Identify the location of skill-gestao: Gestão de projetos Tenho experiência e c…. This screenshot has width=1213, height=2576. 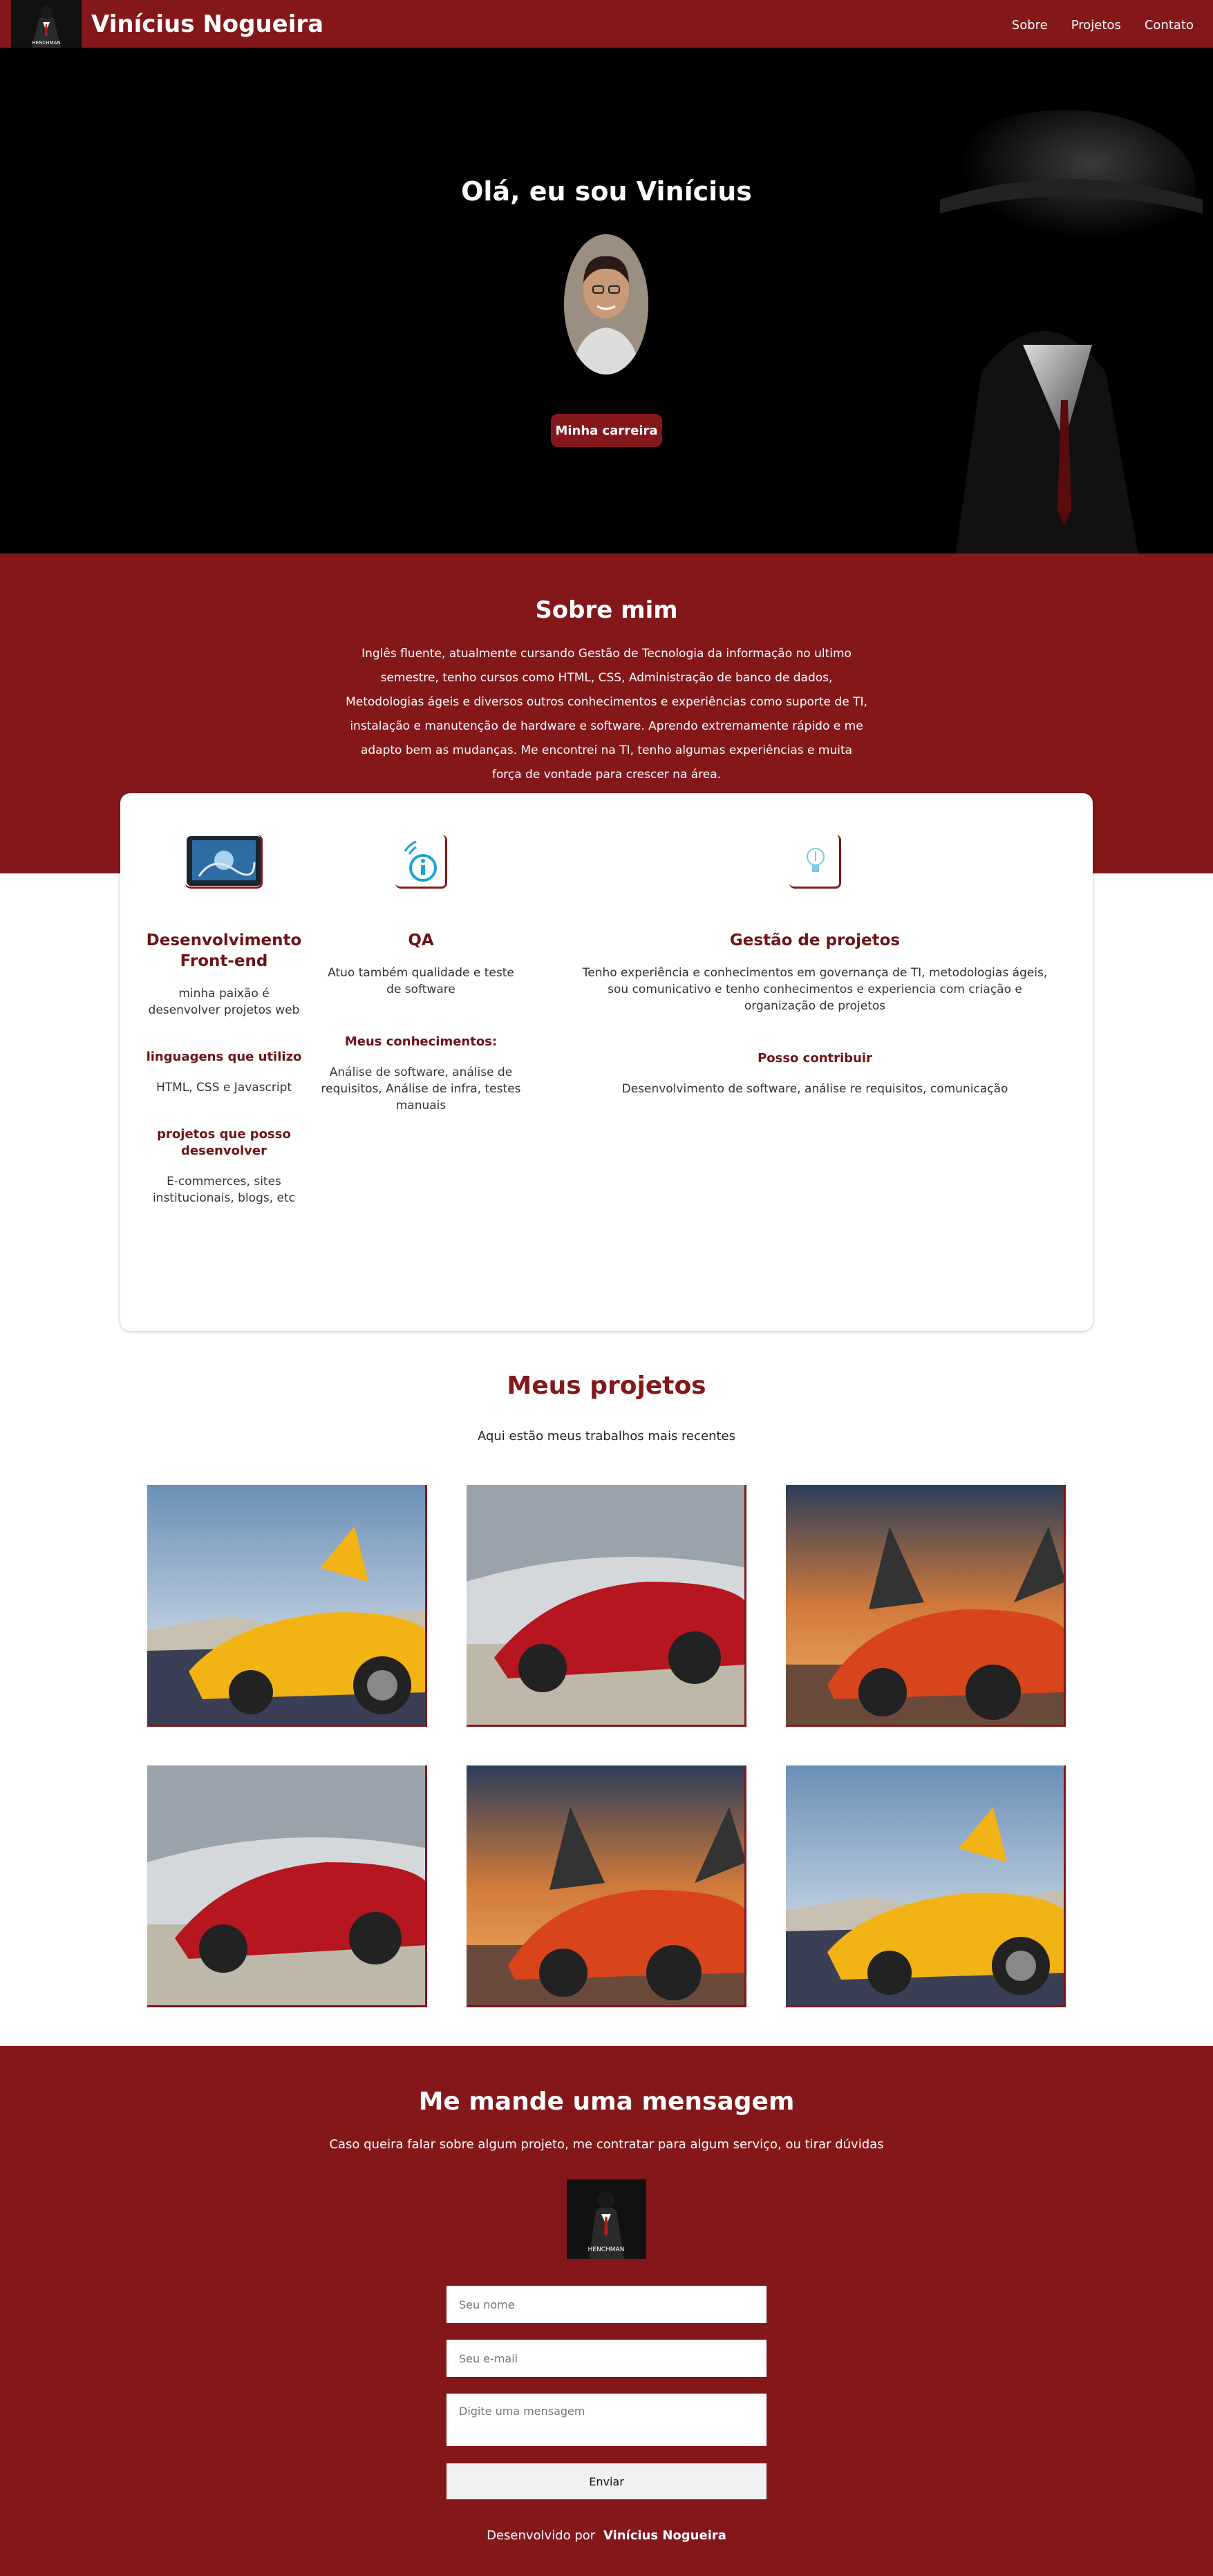
(815, 966).